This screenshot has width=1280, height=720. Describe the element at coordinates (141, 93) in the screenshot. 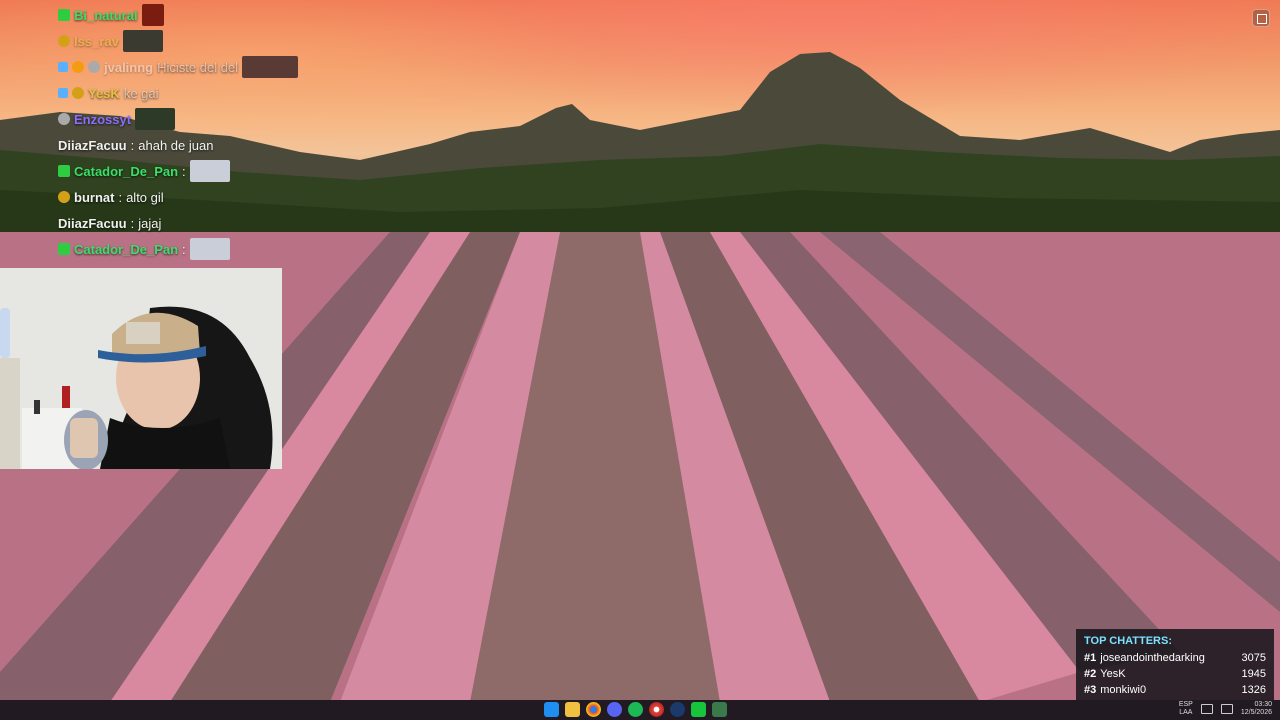

I see `chat-text: ke gai` at that location.